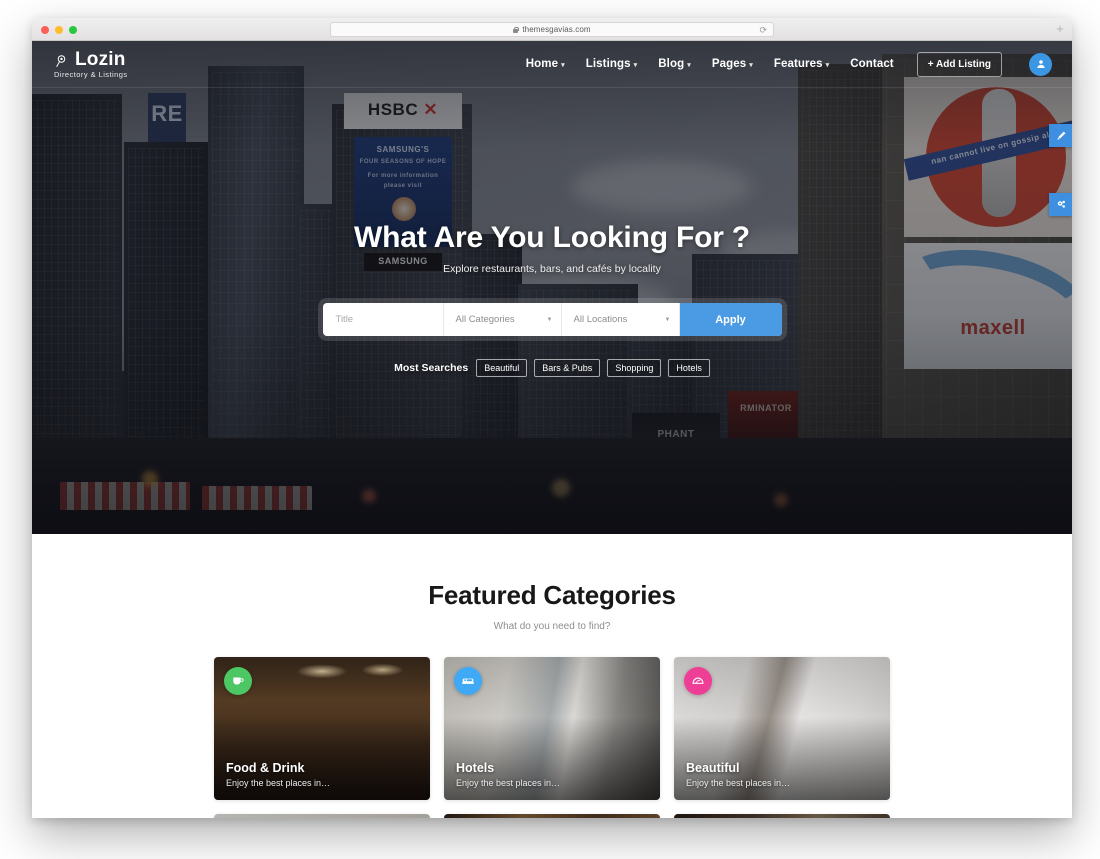  I want to click on nav-item-contact: Contact, so click(872, 64).